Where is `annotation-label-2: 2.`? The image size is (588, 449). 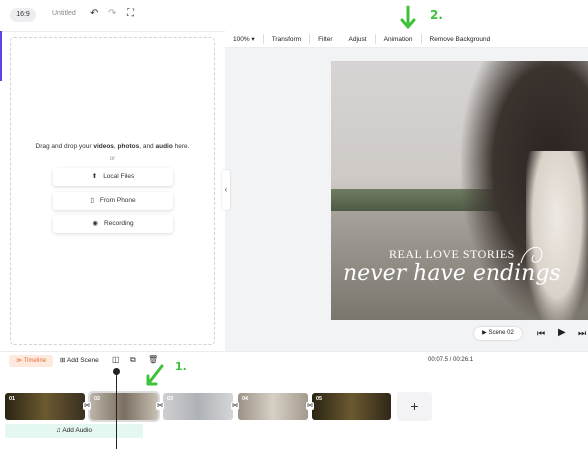
annotation-label-2: 2. is located at coordinates (436, 15).